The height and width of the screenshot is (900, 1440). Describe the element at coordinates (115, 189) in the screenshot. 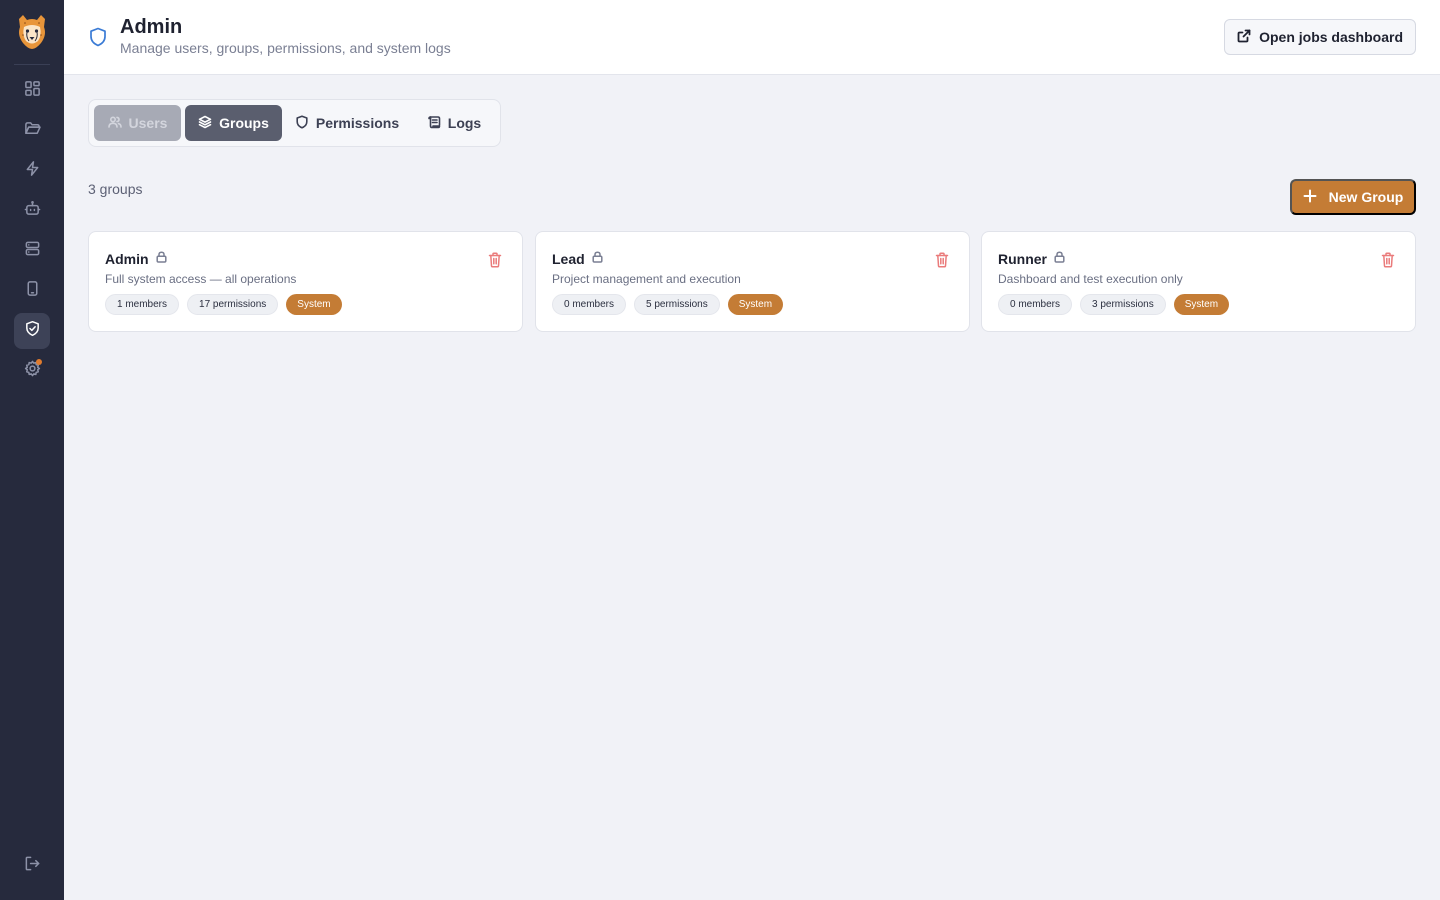

I see `group-count: 3 groups` at that location.